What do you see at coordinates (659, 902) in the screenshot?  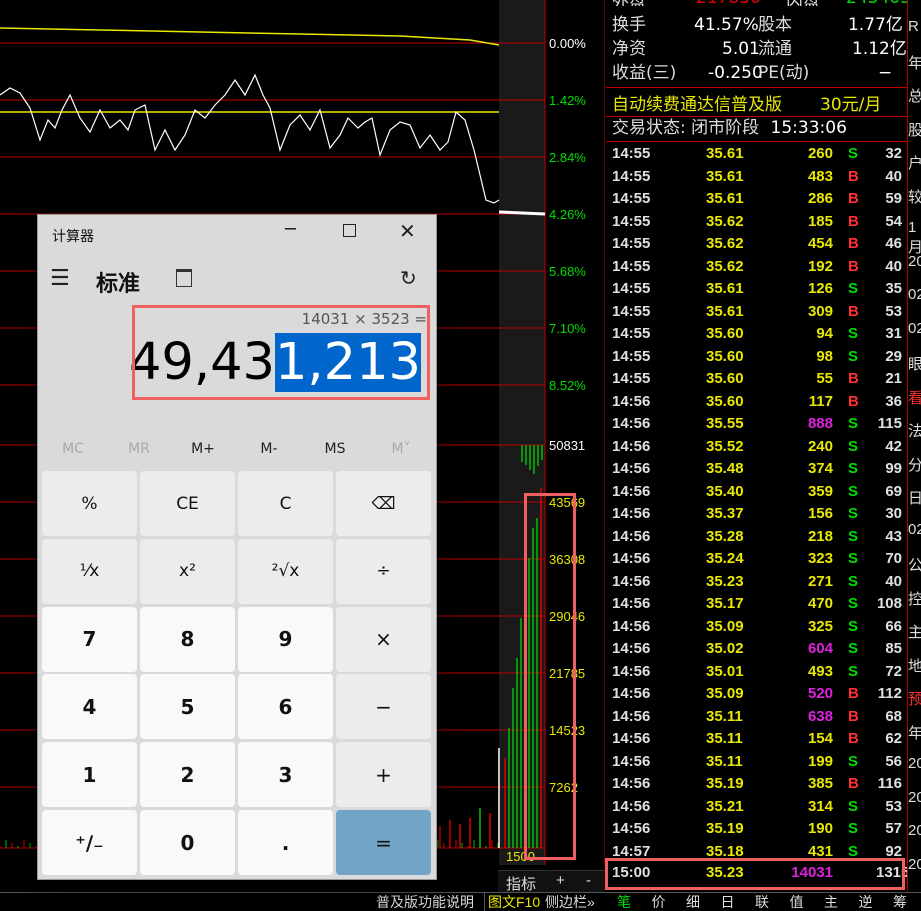 I see `bottom-tab: 价` at bounding box center [659, 902].